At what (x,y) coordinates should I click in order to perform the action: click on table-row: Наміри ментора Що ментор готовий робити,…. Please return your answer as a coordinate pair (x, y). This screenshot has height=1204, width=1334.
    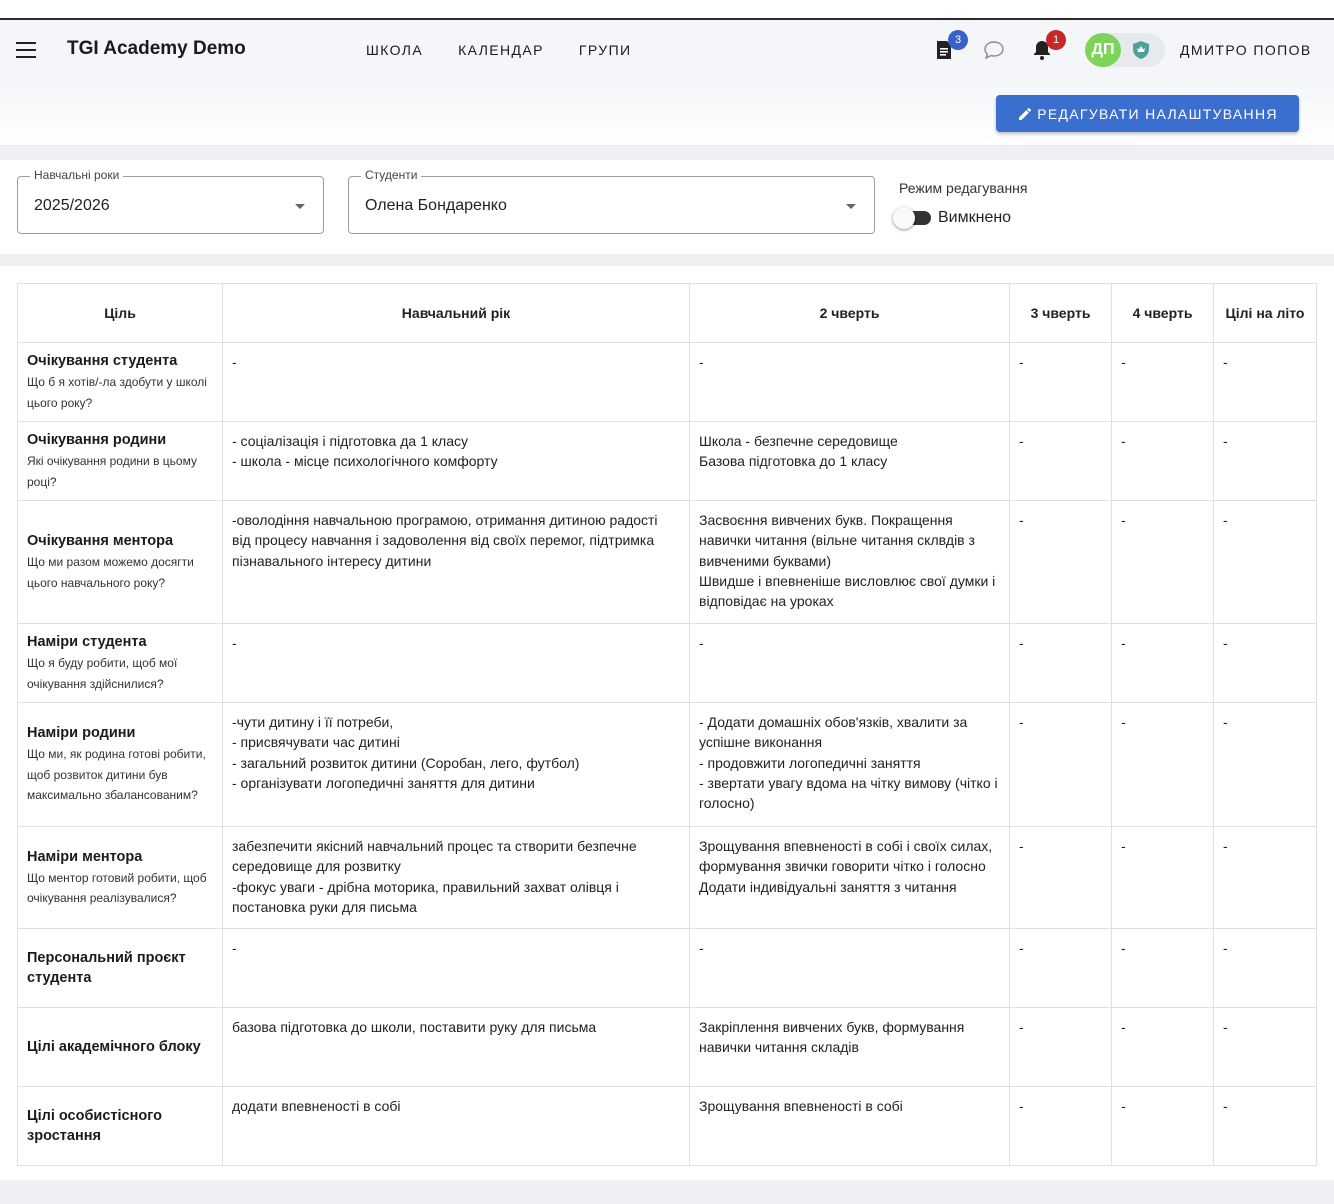
    Looking at the image, I should click on (667, 877).